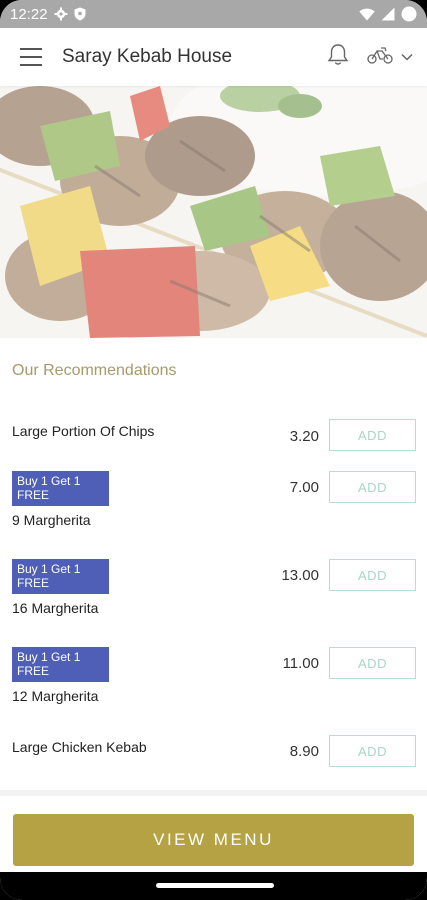 This screenshot has height=900, width=427. Describe the element at coordinates (79, 747) in the screenshot. I see `item-name: Large Chicken Kebab` at that location.